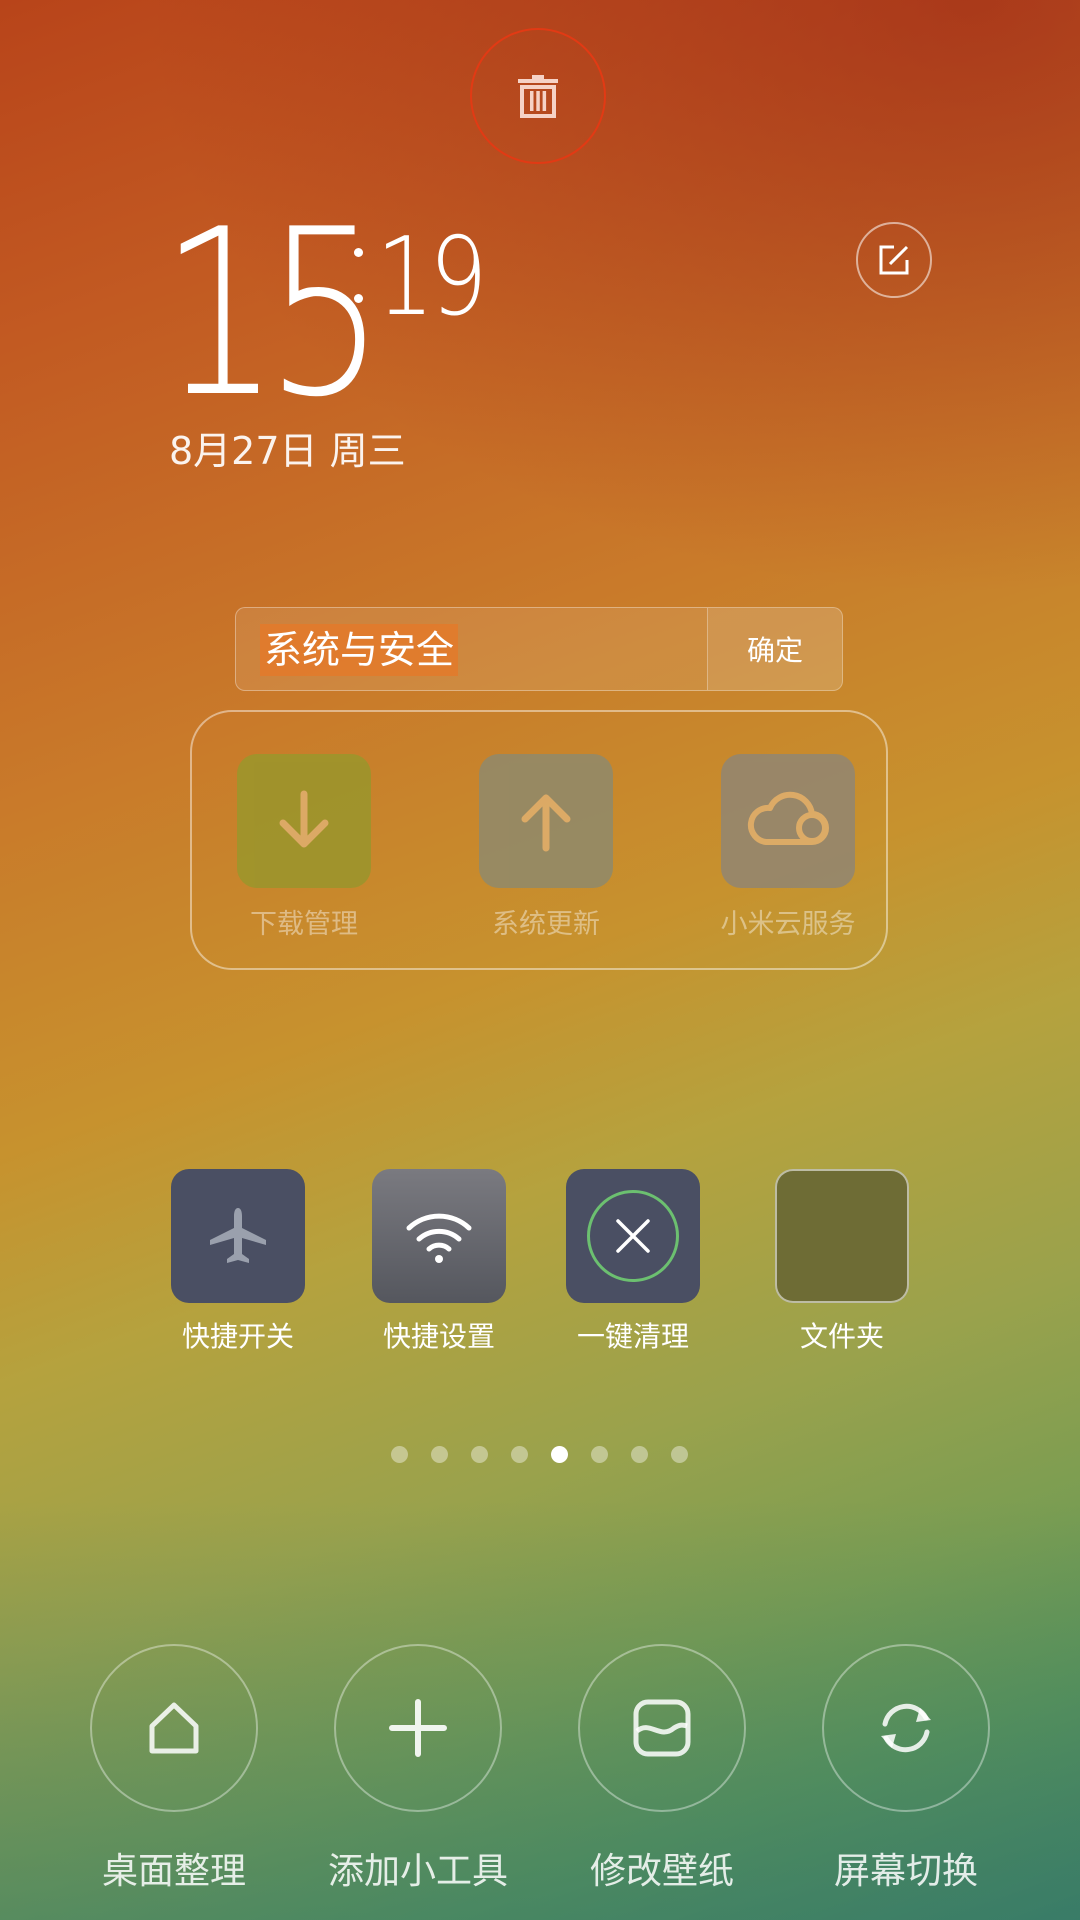  Describe the element at coordinates (237, 1336) in the screenshot. I see `desktop-app-label: 快捷开关` at that location.